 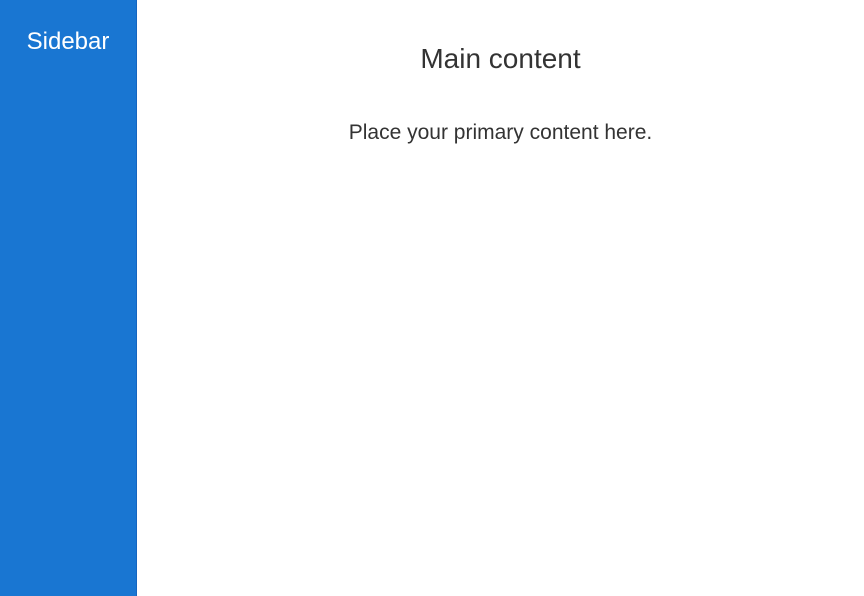 What do you see at coordinates (68, 41) in the screenshot?
I see `sidebar-title: Sidebar` at bounding box center [68, 41].